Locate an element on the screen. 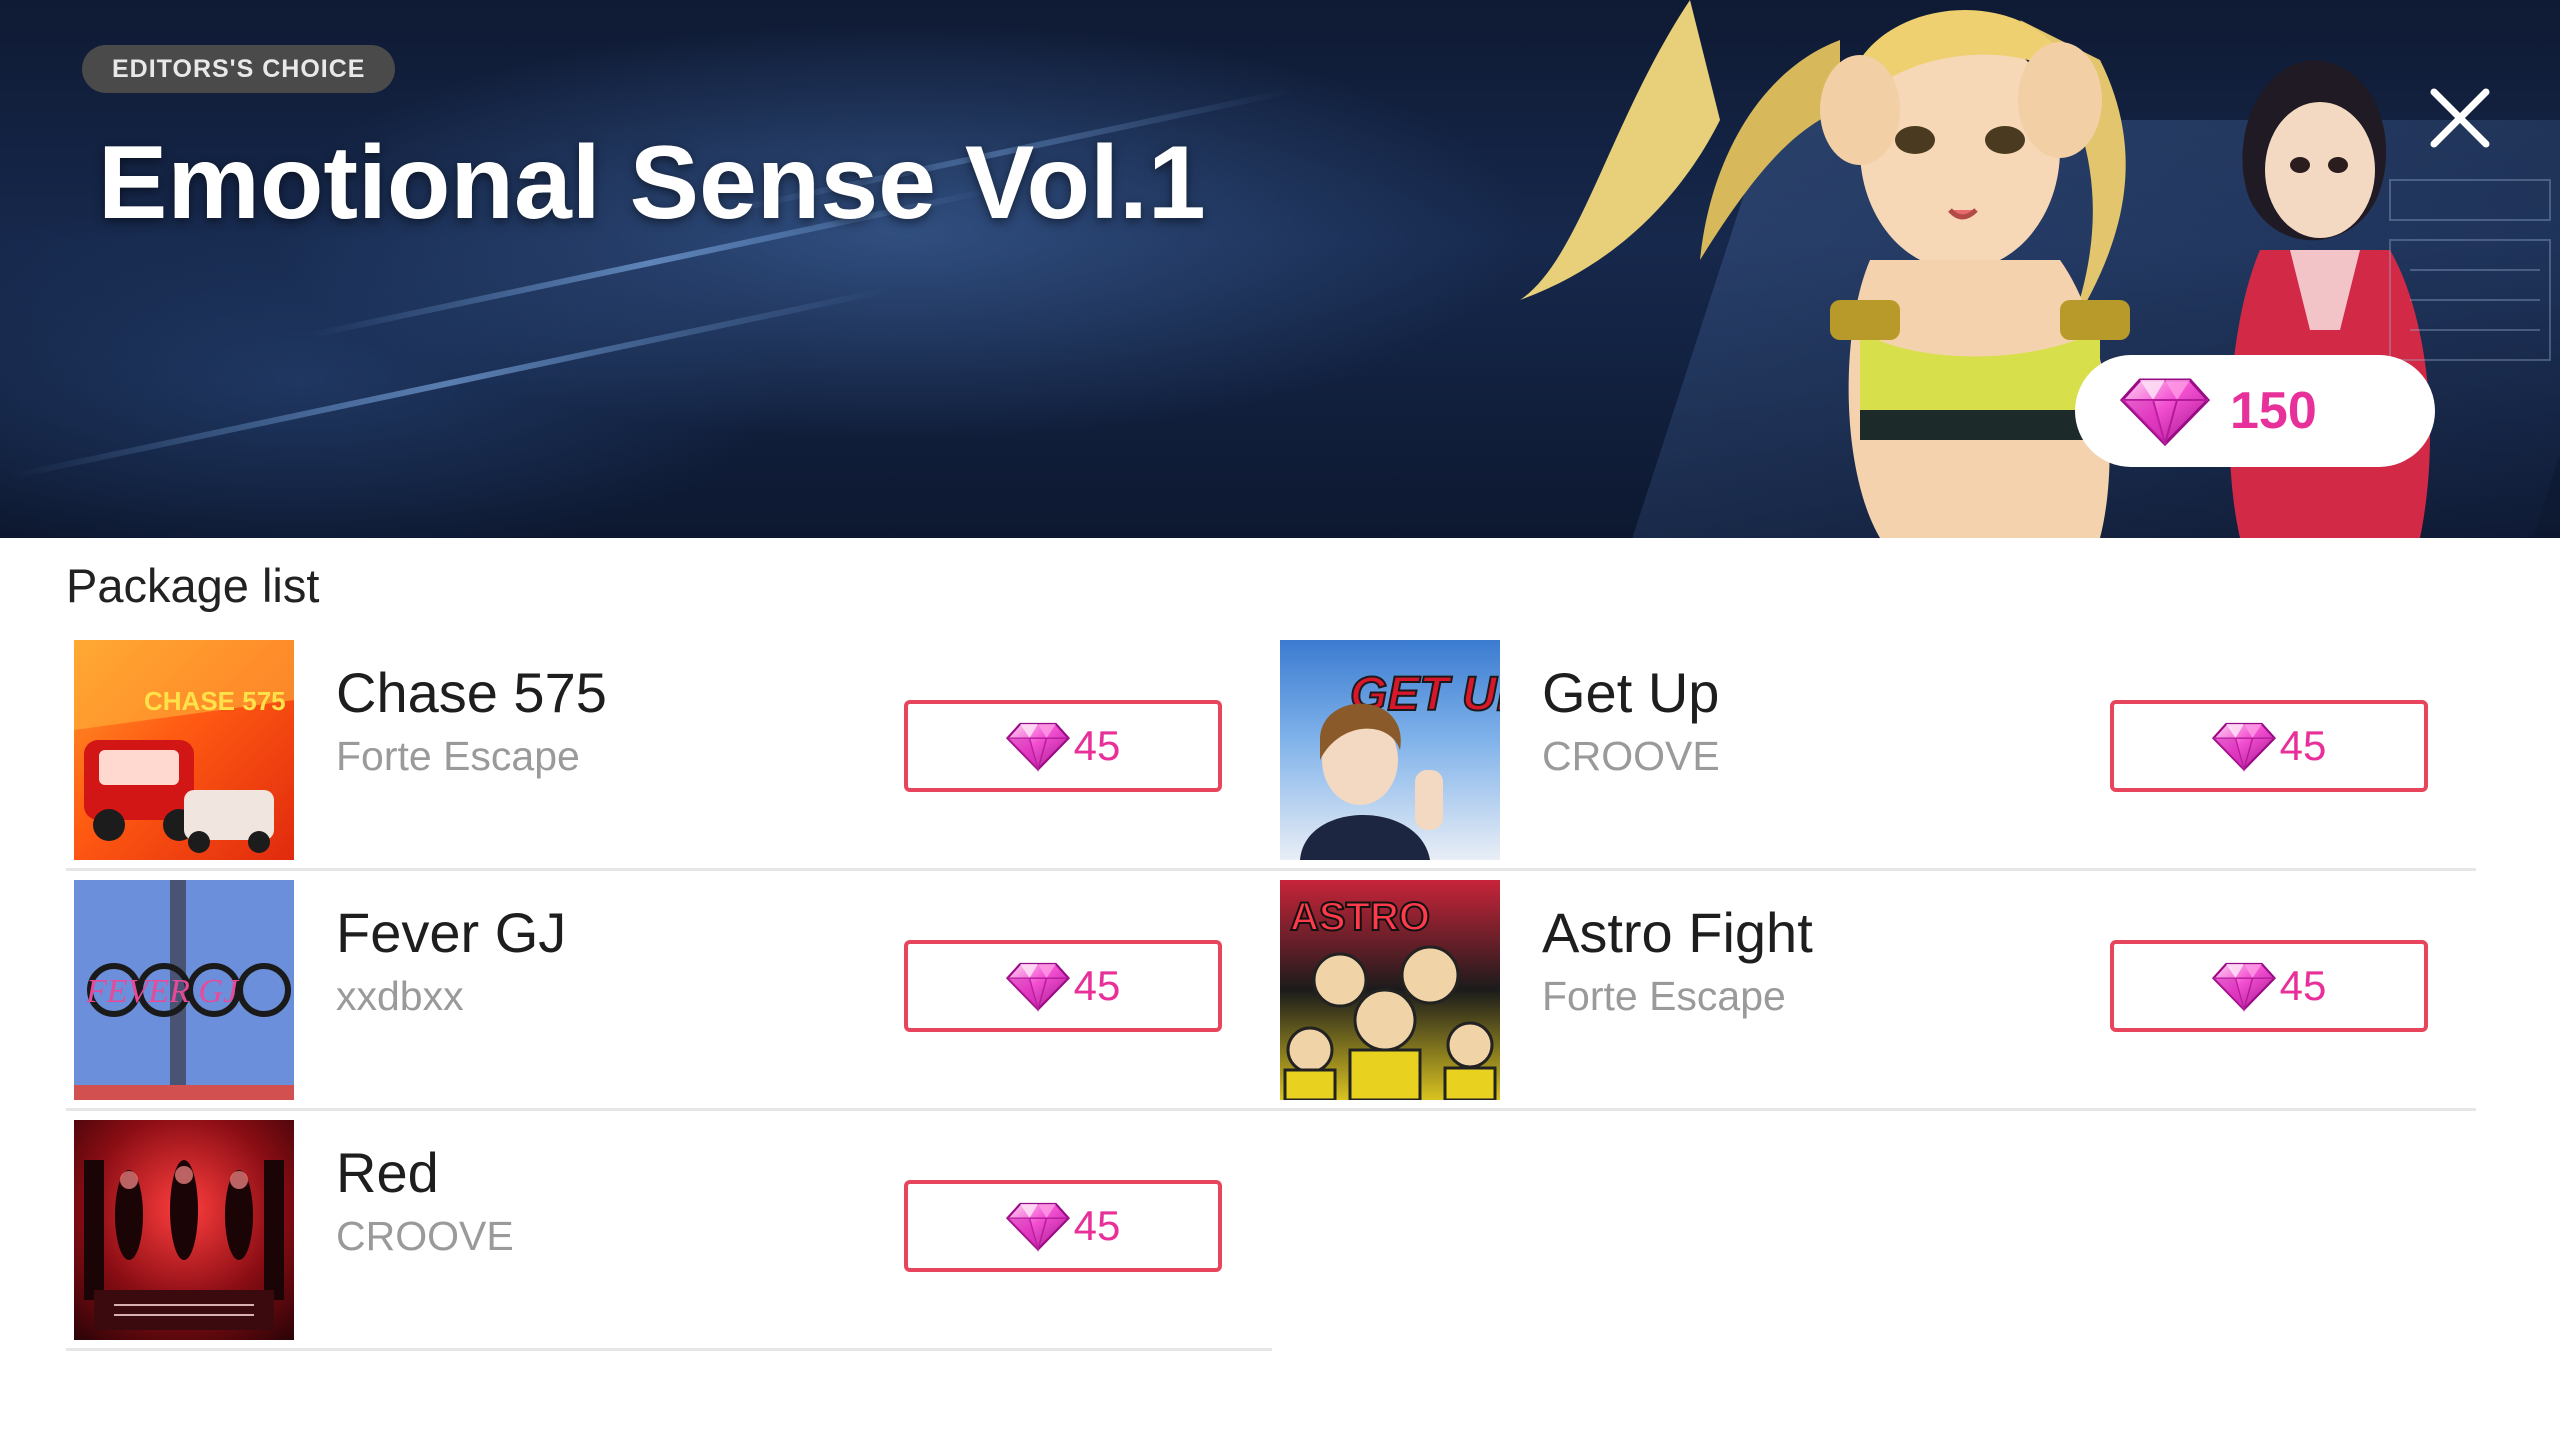 The height and width of the screenshot is (1440, 2560). package-title: Emotional Sense Vol.1 is located at coordinates (652, 183).